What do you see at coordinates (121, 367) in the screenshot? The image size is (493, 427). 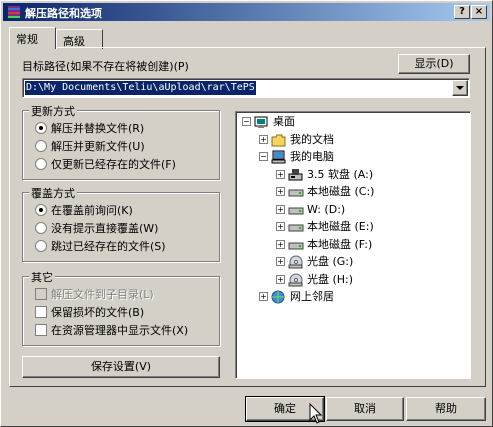 I see `save-settings-button: 保存设置(V)` at bounding box center [121, 367].